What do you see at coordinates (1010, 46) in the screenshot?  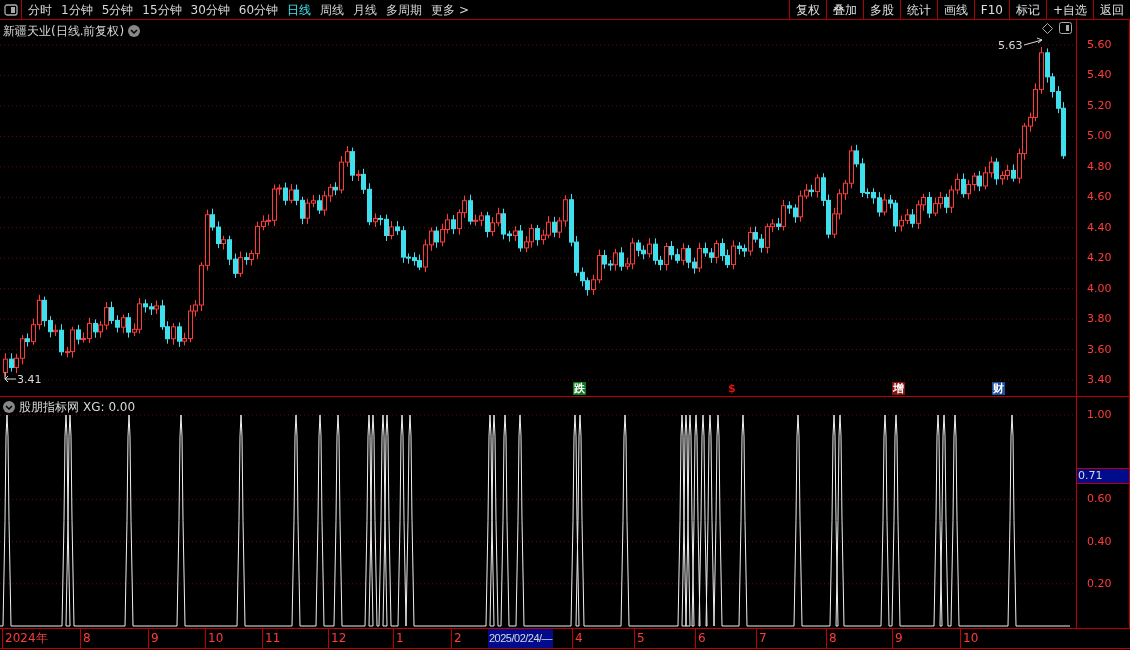 I see `price-annotation: 5.63` at bounding box center [1010, 46].